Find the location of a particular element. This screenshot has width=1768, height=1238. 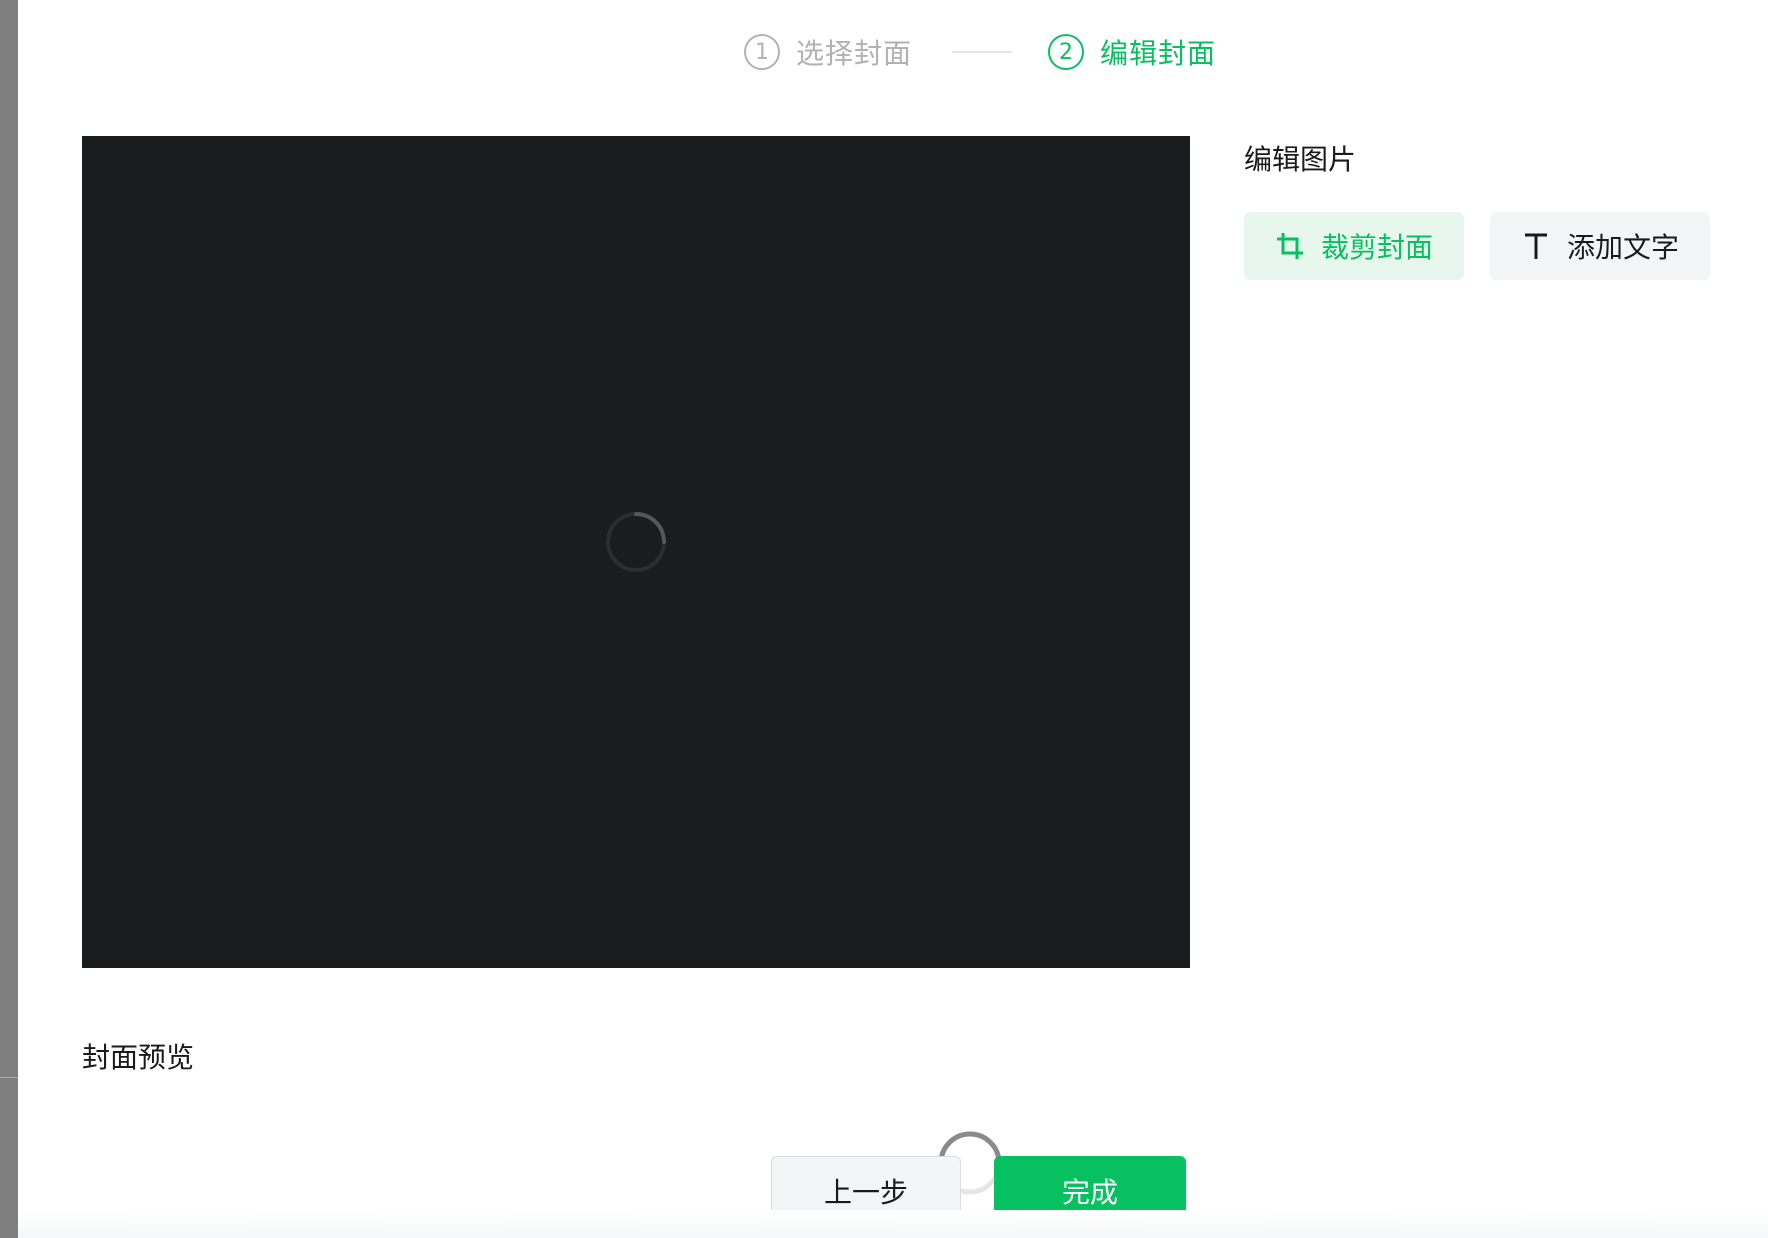

step-connector is located at coordinates (982, 52).